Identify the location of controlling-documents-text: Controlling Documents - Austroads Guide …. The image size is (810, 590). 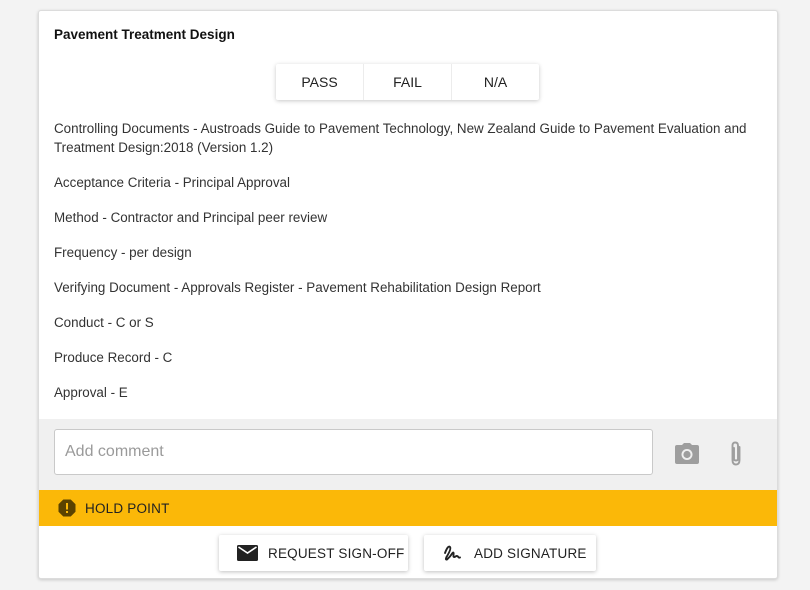
(400, 138).